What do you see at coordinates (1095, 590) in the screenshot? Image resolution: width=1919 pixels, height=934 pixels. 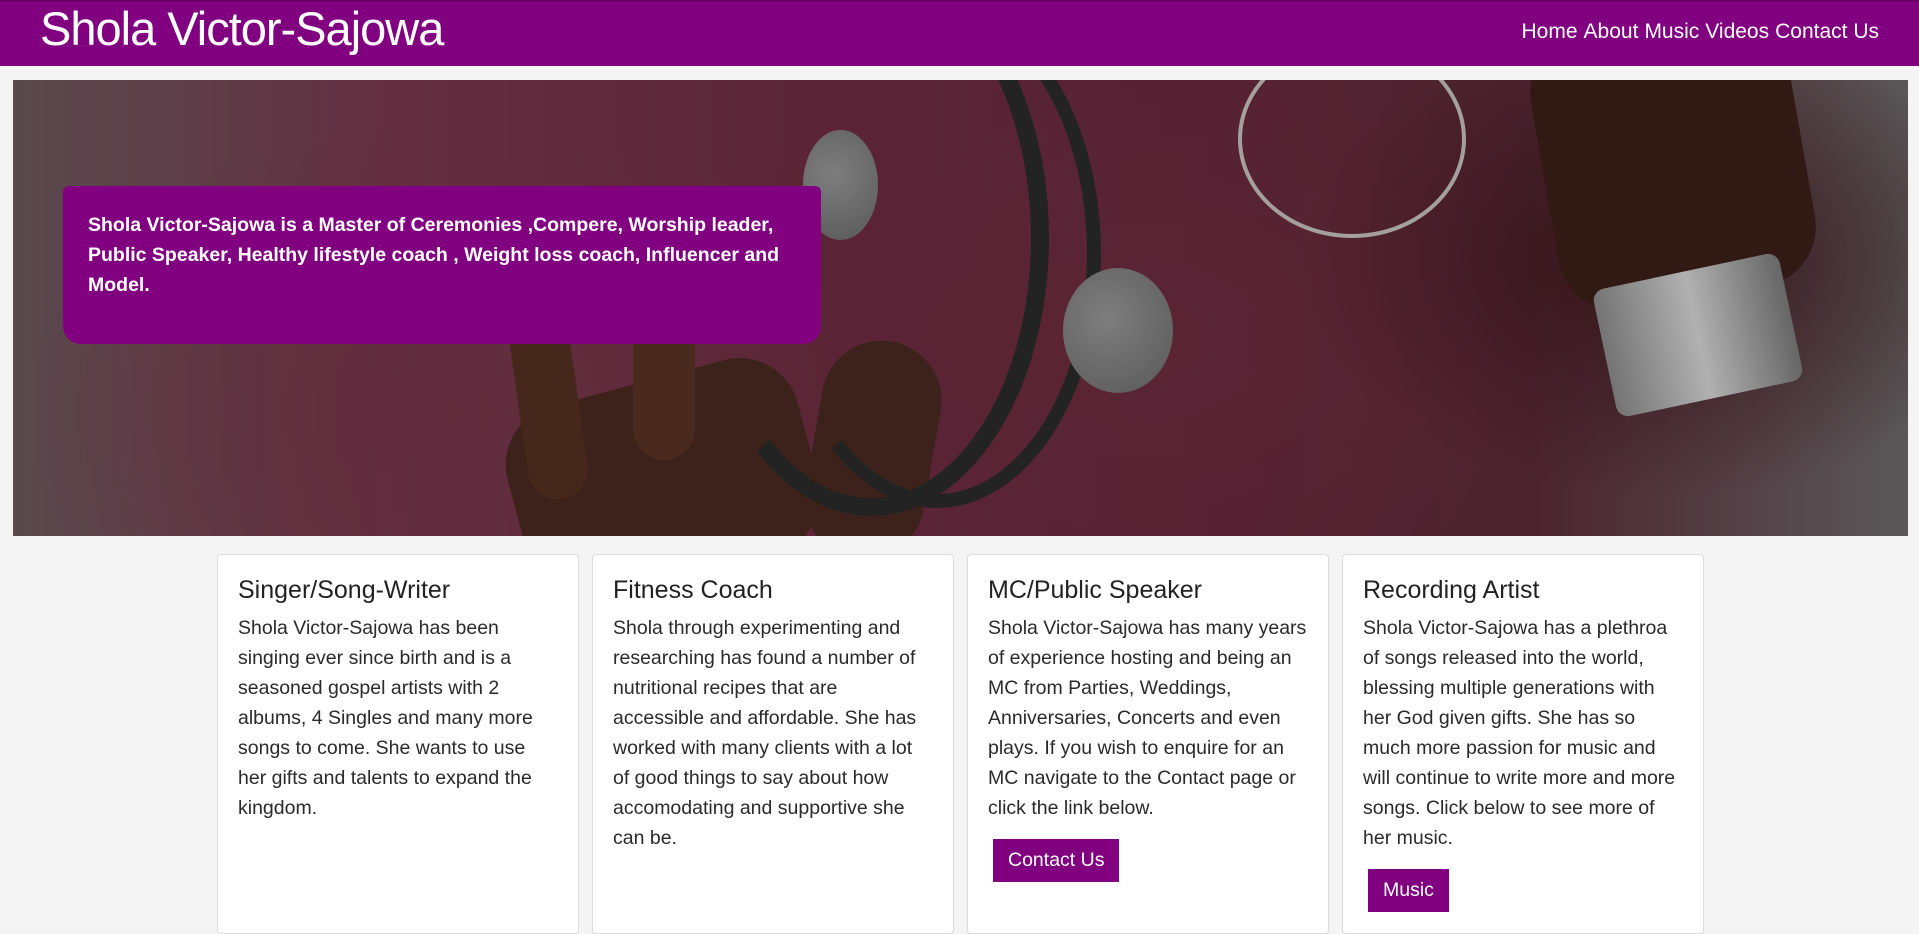 I see `card-title: MC/Public Speaker` at bounding box center [1095, 590].